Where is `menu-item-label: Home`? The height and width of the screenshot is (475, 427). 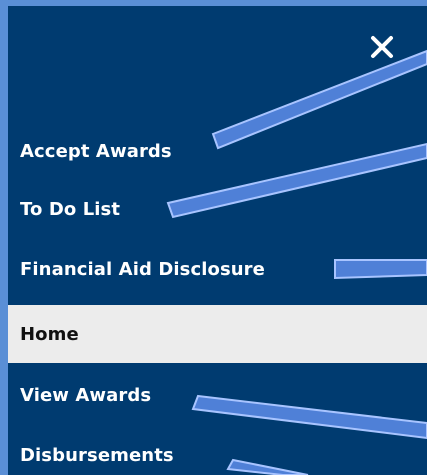
menu-item-label: Home is located at coordinates (49, 334).